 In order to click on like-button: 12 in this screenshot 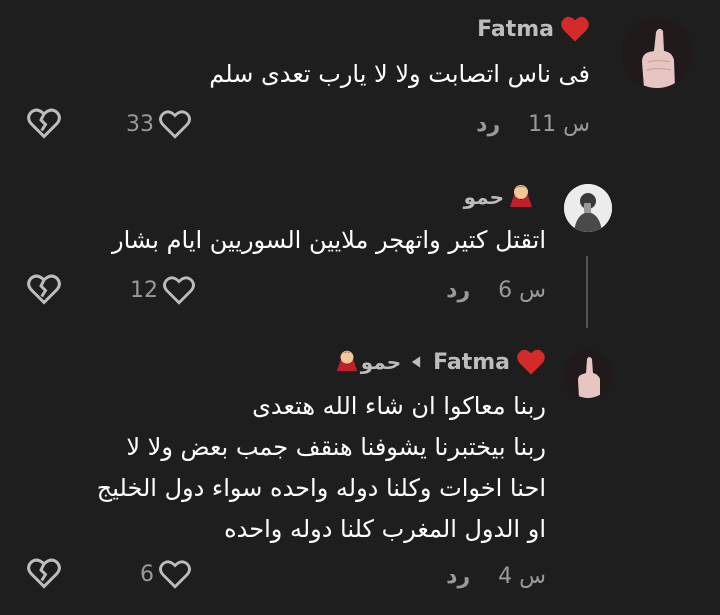, I will do `click(163, 290)`.